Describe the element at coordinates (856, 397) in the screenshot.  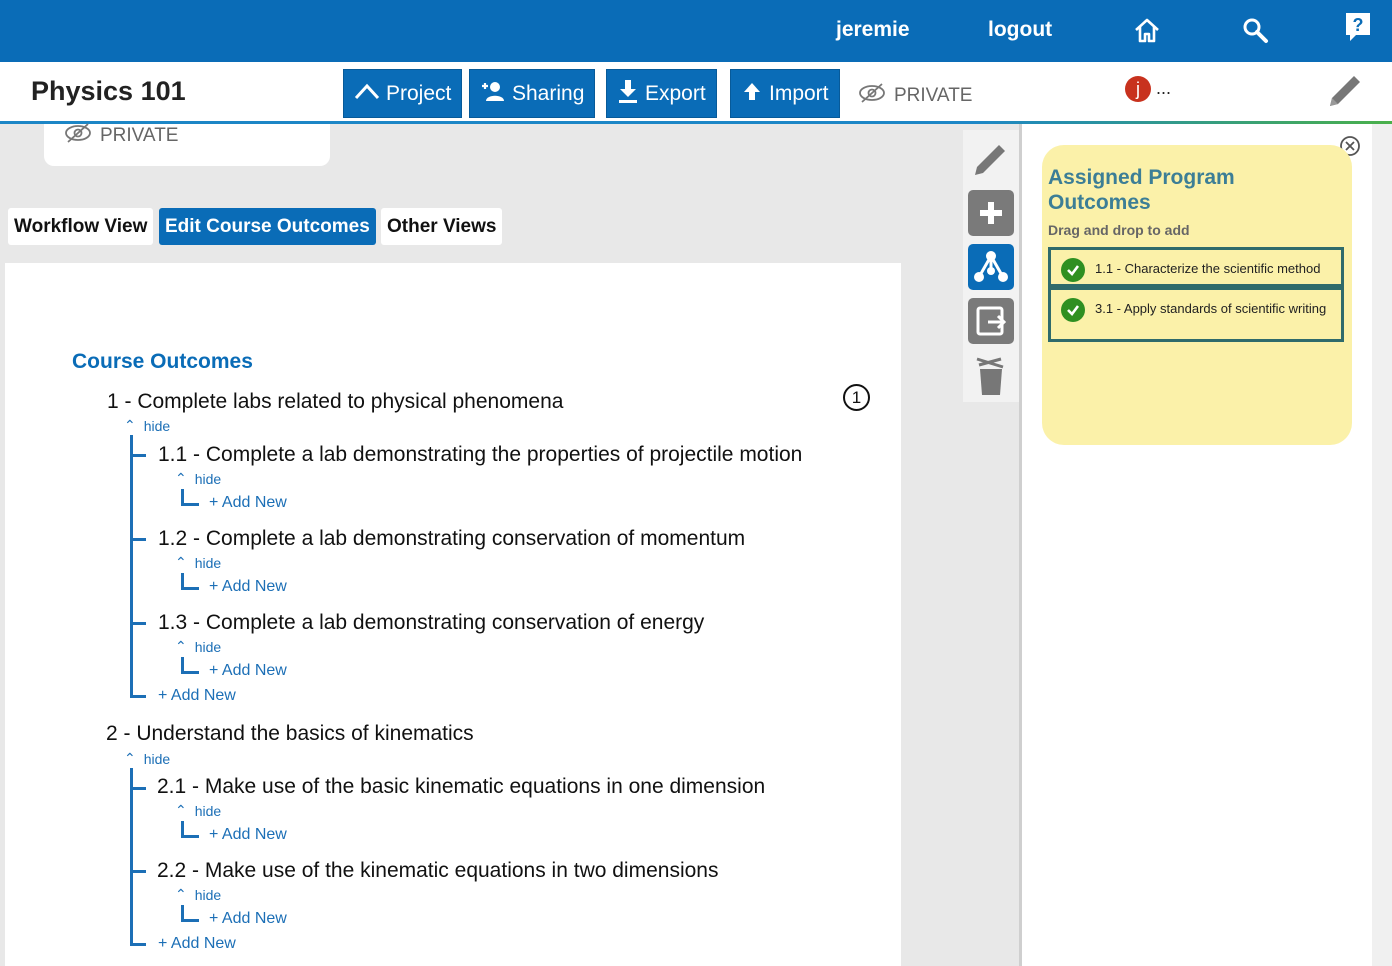
I see `outcome-count-marker: 1` at that location.